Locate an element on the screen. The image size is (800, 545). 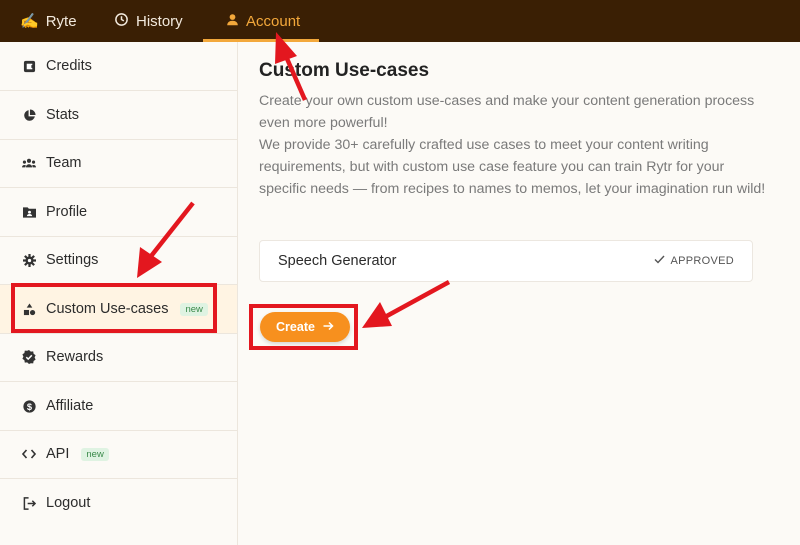
profile-icon is located at coordinates (29, 212).